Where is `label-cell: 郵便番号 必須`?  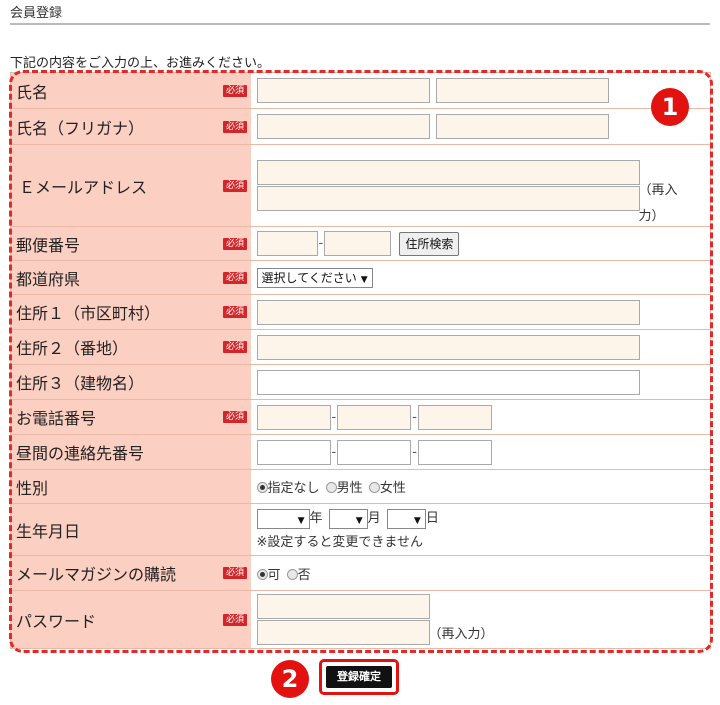
label-cell: 郵便番号 必須 is located at coordinates (130, 243).